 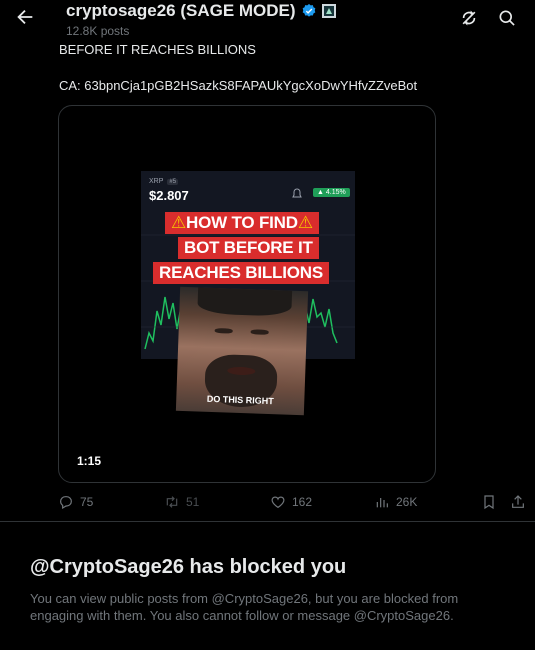 I want to click on reply-count: 75, so click(x=87, y=502).